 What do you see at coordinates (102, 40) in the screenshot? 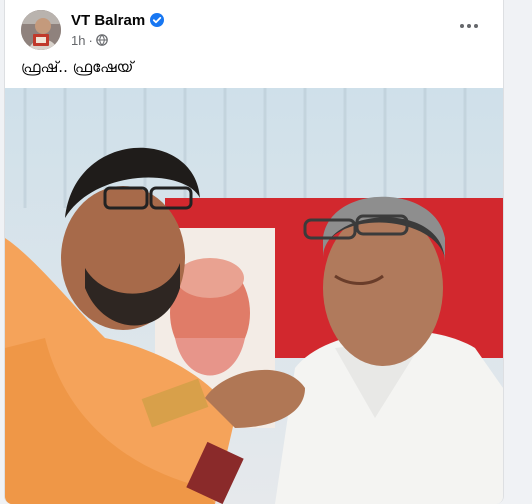
I see `globe-icon` at bounding box center [102, 40].